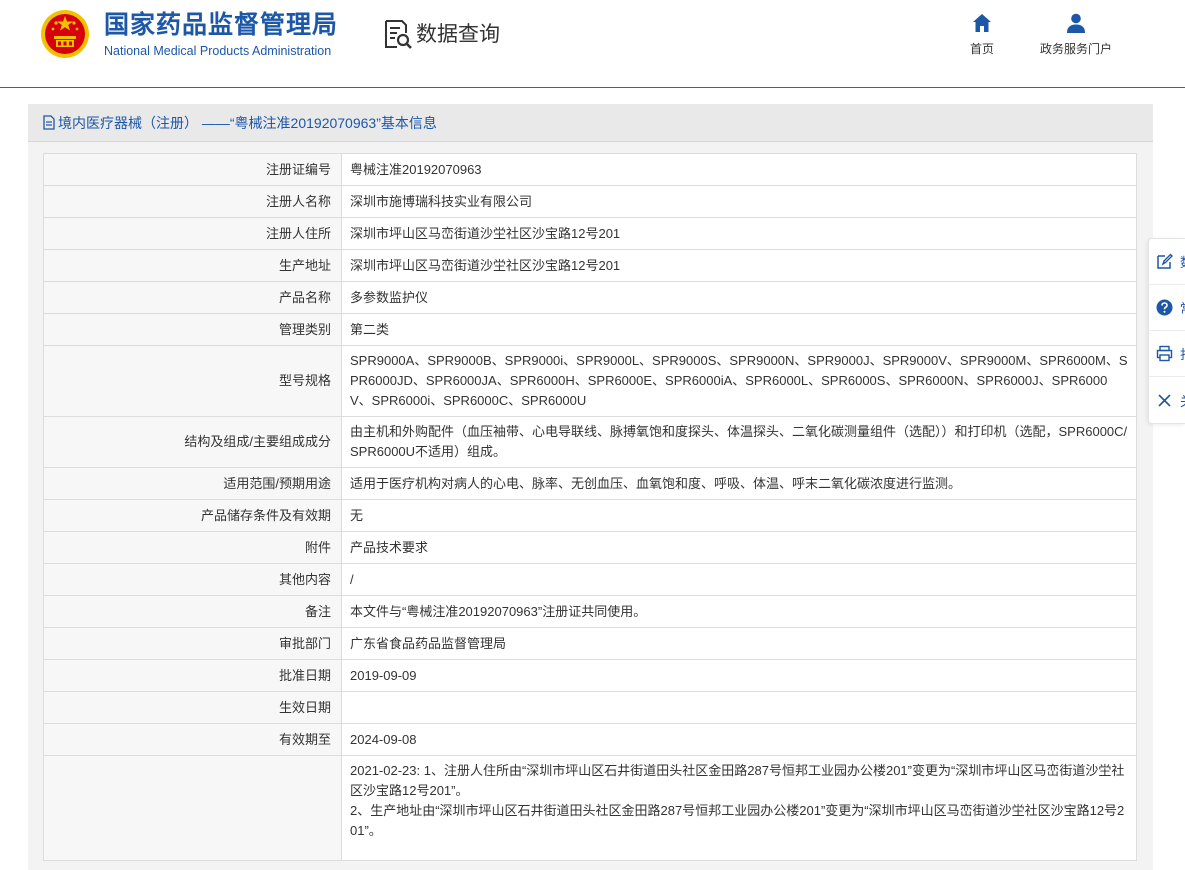 The width and height of the screenshot is (1185, 870). What do you see at coordinates (739, 329) in the screenshot?
I see `row-value: 第二类` at bounding box center [739, 329].